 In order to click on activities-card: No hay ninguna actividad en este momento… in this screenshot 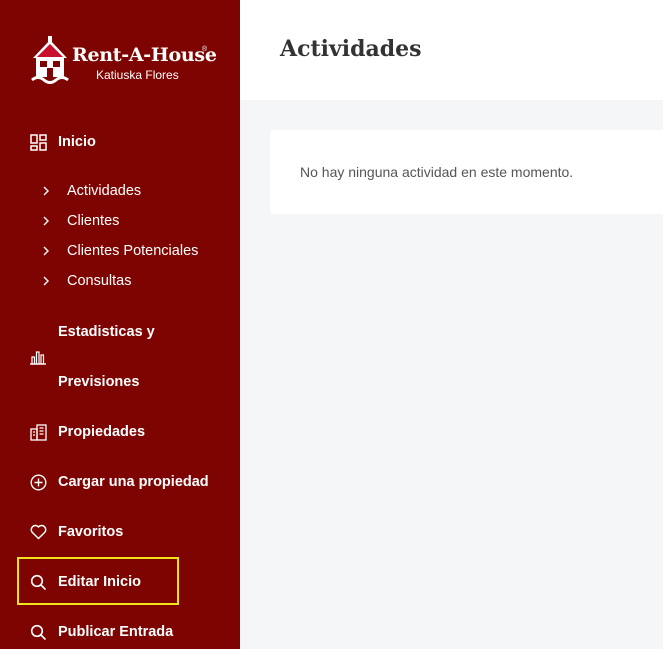, I will do `click(466, 172)`.